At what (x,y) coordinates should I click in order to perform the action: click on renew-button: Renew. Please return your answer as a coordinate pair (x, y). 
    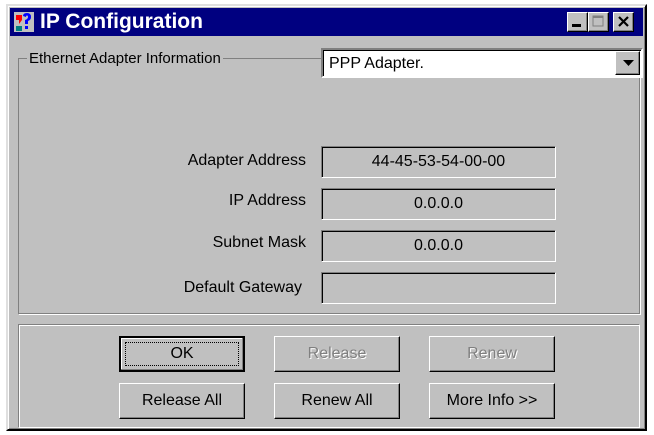
    Looking at the image, I should click on (492, 354).